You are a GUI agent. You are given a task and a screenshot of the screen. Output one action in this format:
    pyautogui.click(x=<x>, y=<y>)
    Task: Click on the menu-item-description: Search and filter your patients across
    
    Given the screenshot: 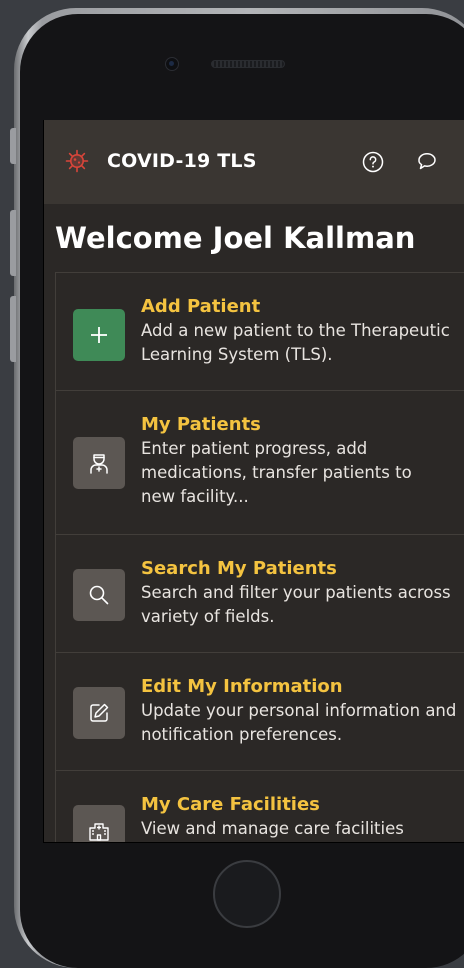 What is the action you would take?
    pyautogui.click(x=296, y=592)
    